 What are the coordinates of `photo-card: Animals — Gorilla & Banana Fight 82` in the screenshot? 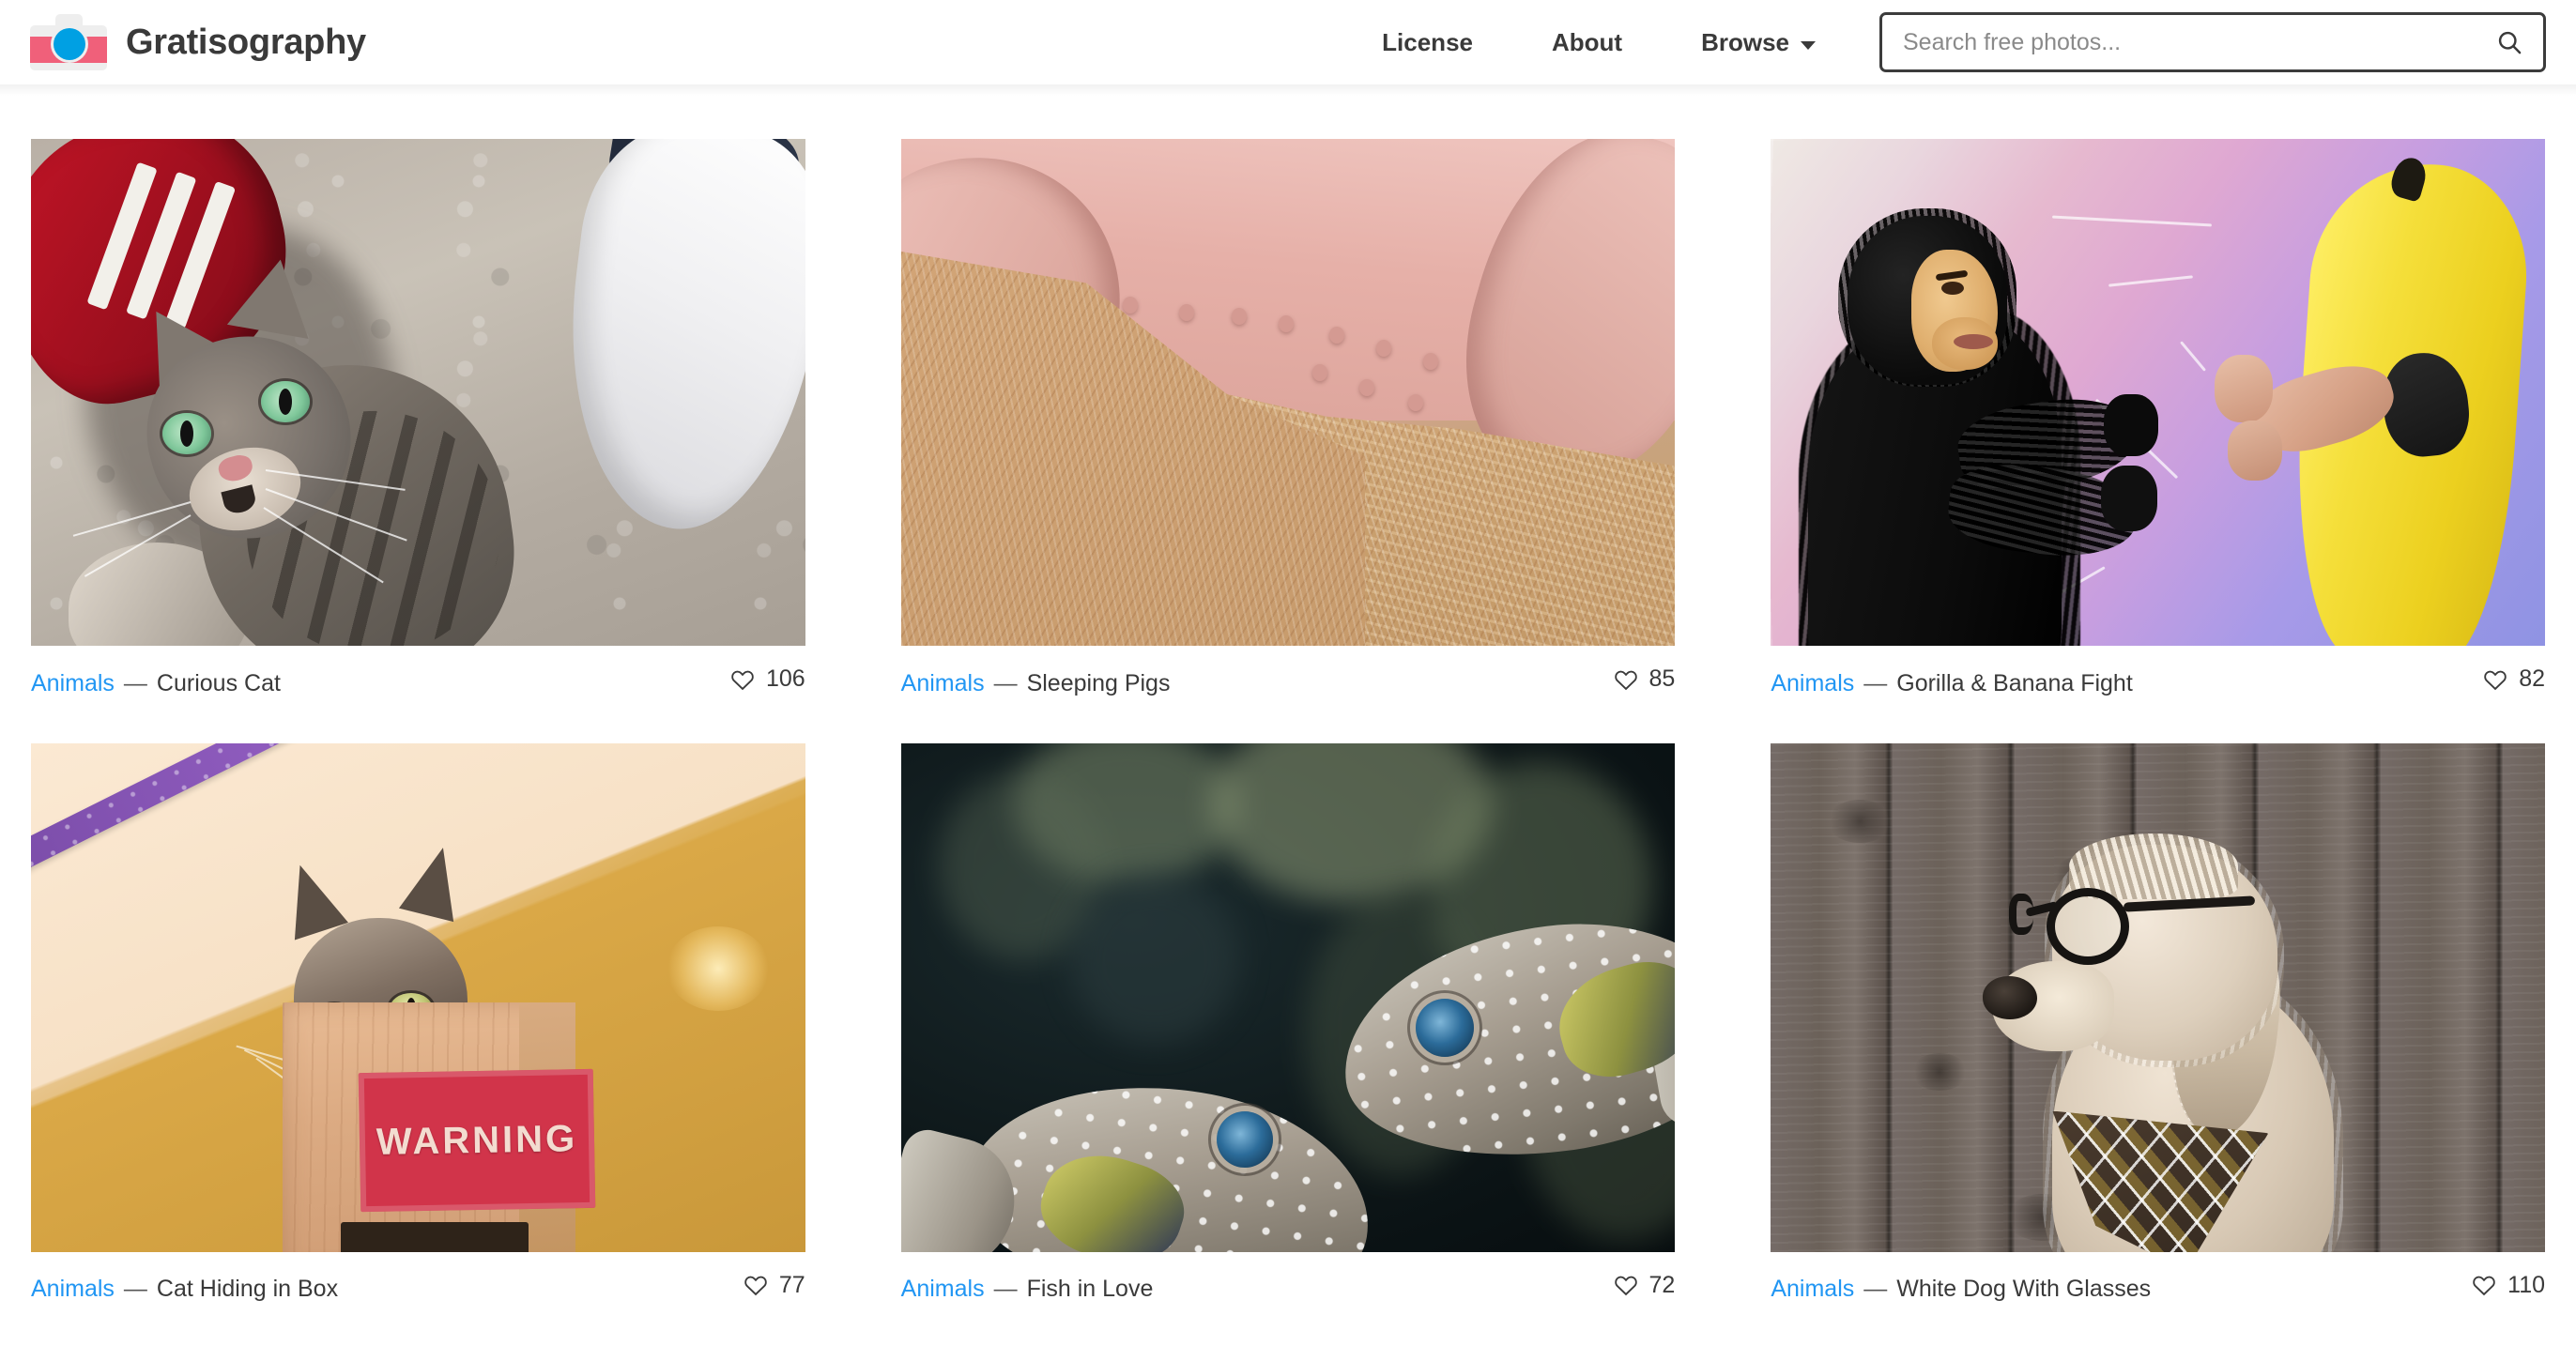 It's located at (2158, 418).